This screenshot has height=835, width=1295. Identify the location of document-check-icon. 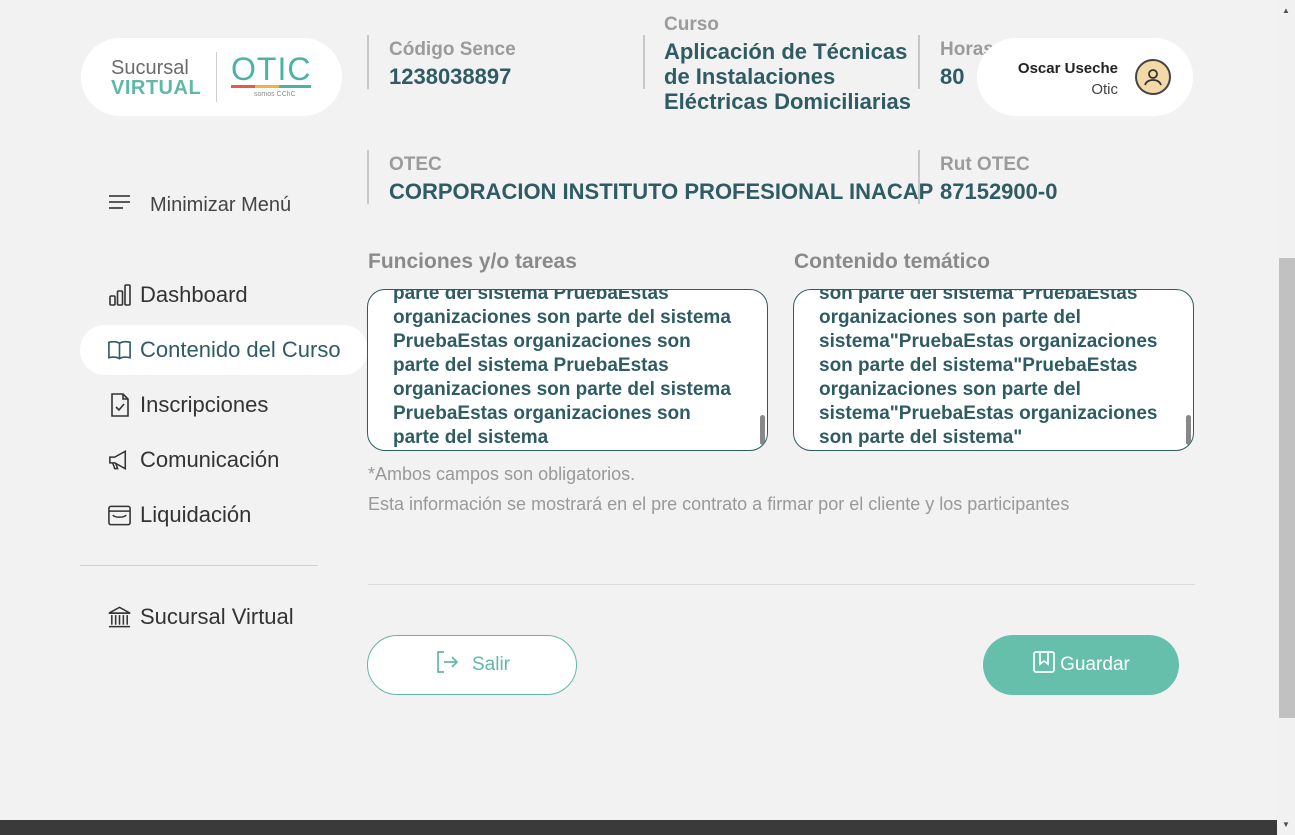
(119, 405).